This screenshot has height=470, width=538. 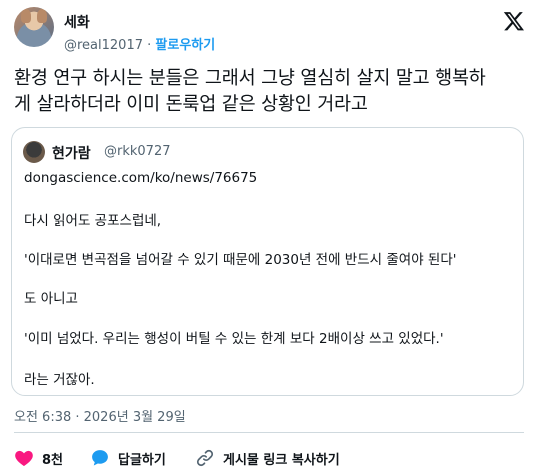 I want to click on quoted-author-avatar, so click(x=34, y=152).